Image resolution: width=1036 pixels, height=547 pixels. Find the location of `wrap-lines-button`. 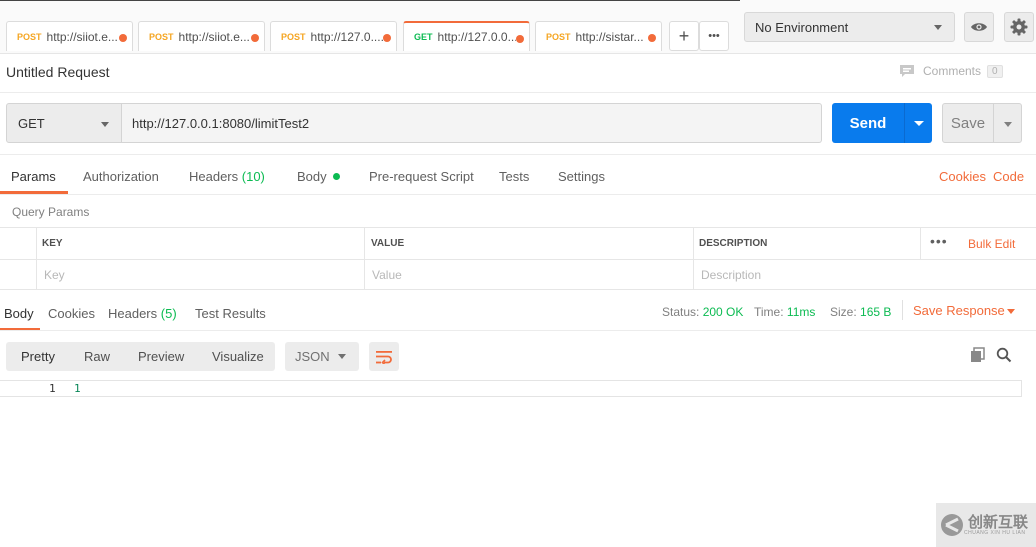

wrap-lines-button is located at coordinates (384, 356).